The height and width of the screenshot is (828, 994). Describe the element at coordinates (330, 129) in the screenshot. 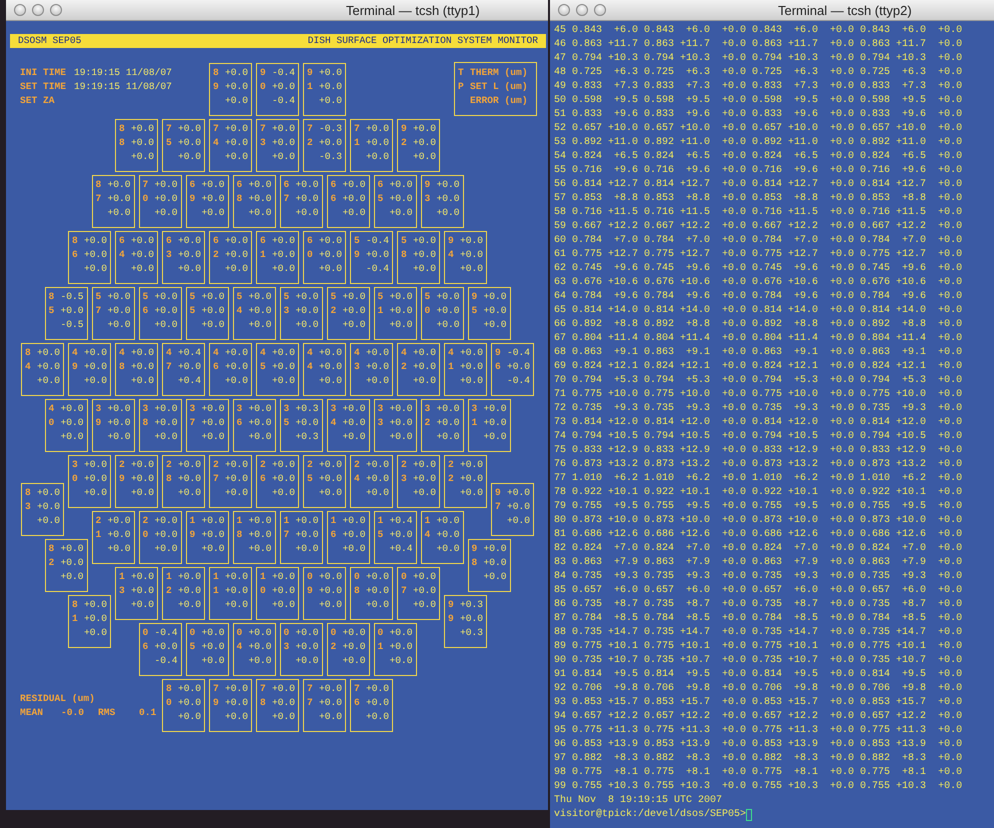

I see `therm-value: -0.3` at that location.